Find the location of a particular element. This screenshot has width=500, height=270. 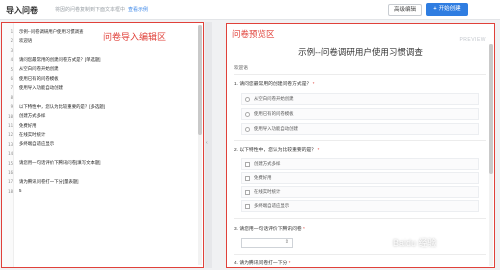

option-label: 免费好用 is located at coordinates (263, 177).